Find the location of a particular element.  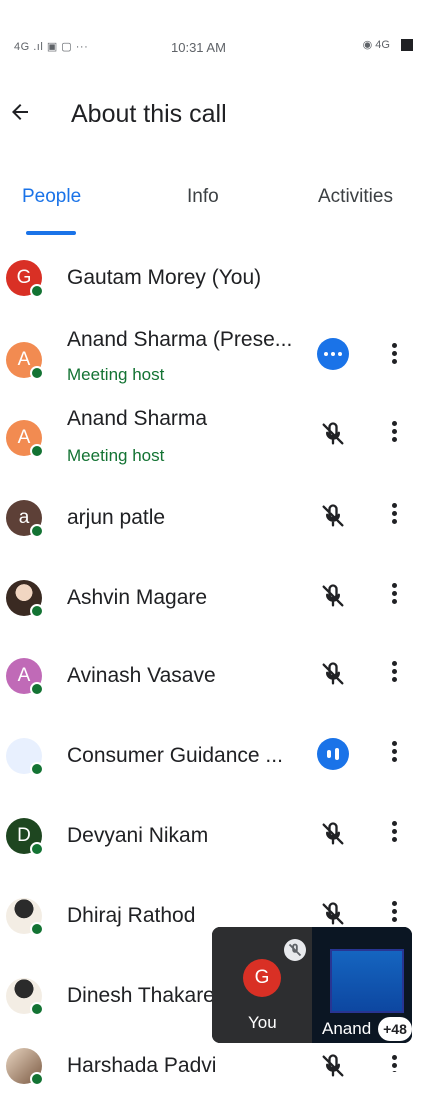

avatar-initial: a is located at coordinates (24, 517).